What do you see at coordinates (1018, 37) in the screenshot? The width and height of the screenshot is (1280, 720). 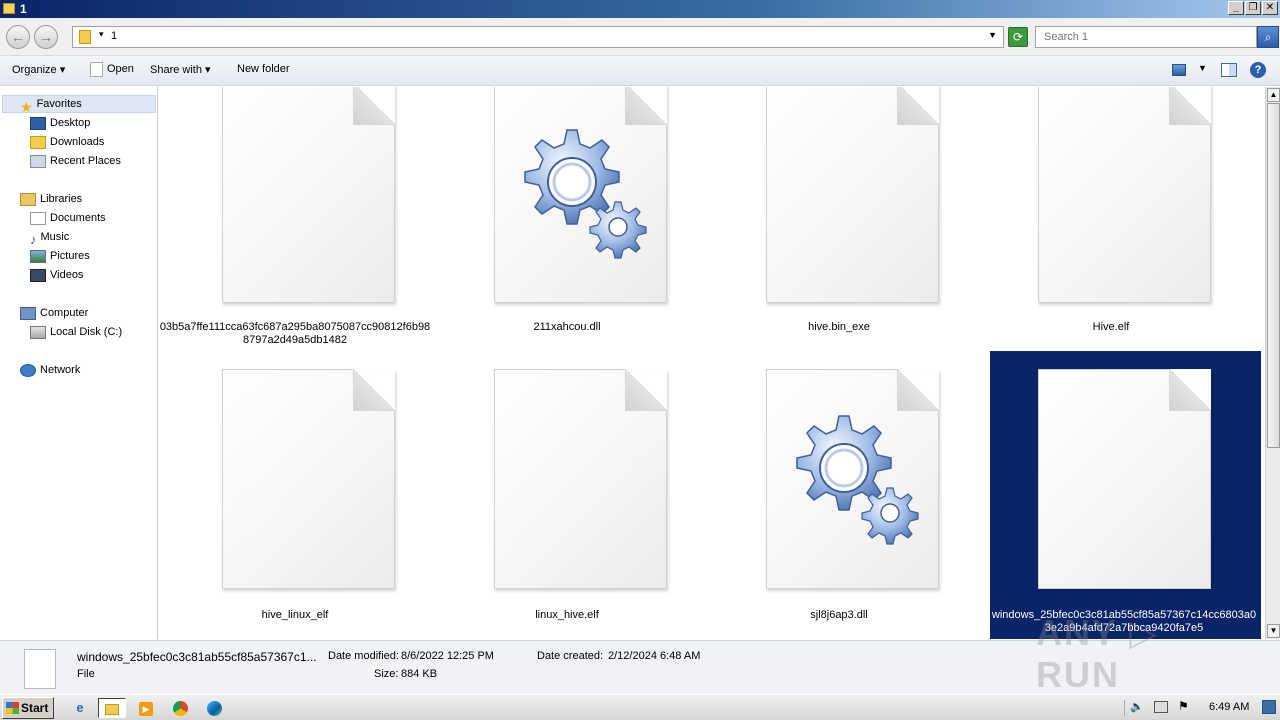 I see `refresh-button: ⟳` at bounding box center [1018, 37].